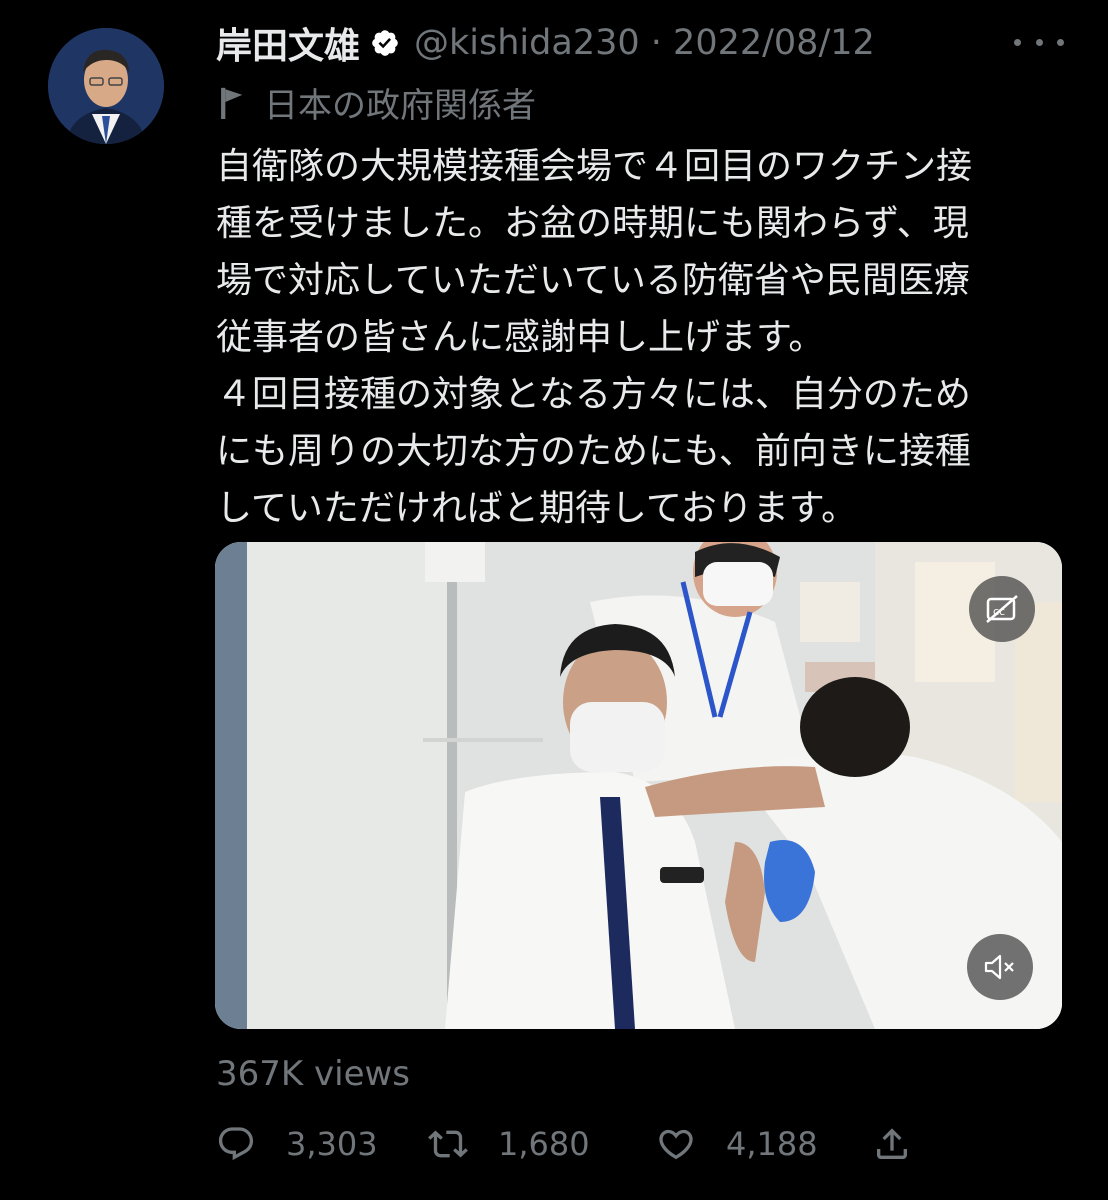 The height and width of the screenshot is (1200, 1108). Describe the element at coordinates (676, 1144) in the screenshot. I see `heart-icon` at that location.